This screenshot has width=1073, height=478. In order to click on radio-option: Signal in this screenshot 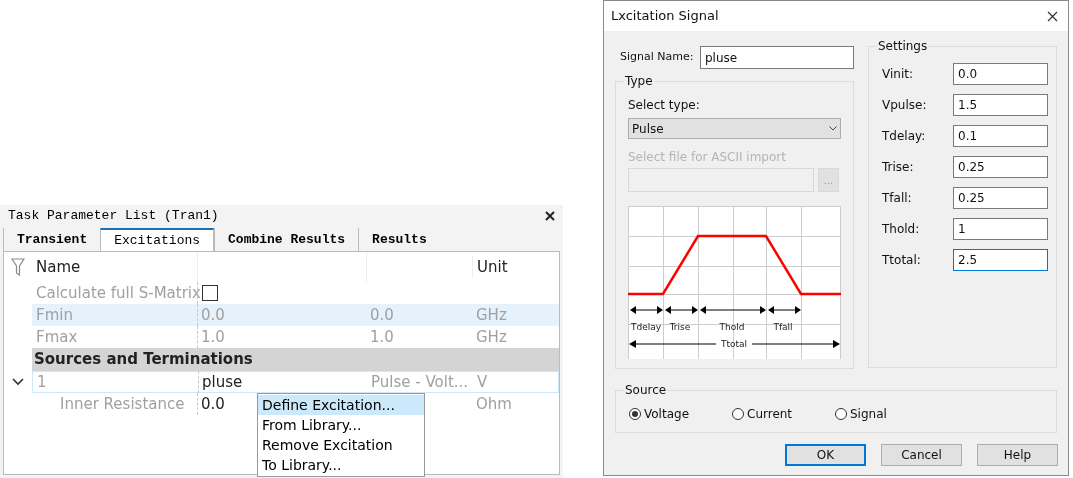, I will do `click(886, 414)`.